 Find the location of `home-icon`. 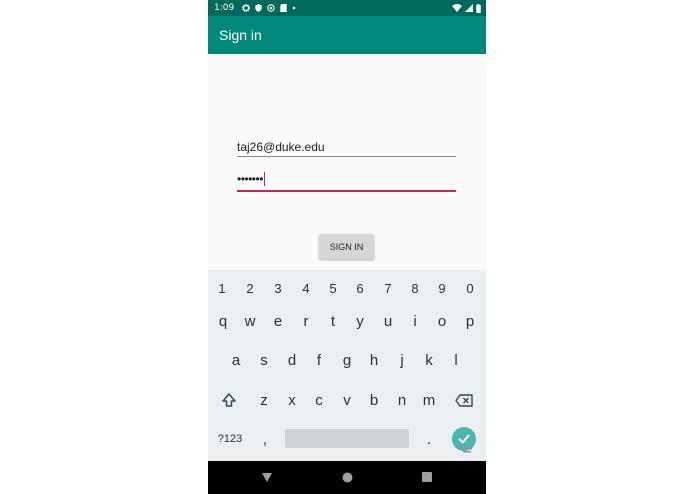

home-icon is located at coordinates (347, 477).